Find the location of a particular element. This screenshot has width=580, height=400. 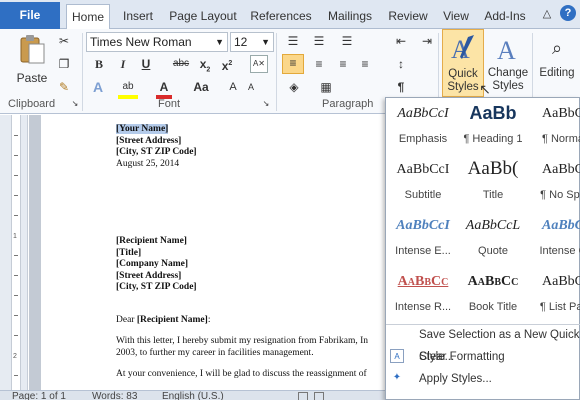

change-case-icon: Aa is located at coordinates (201, 87).